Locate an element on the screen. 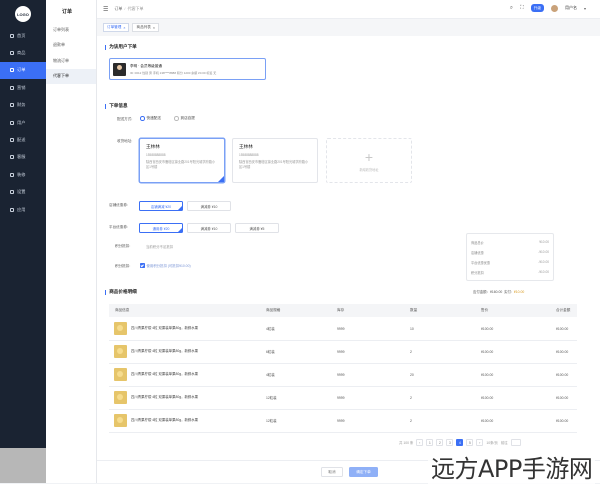 The height and width of the screenshot is (484, 600). subnav-item-place-order: 代客下单 is located at coordinates (71, 76).